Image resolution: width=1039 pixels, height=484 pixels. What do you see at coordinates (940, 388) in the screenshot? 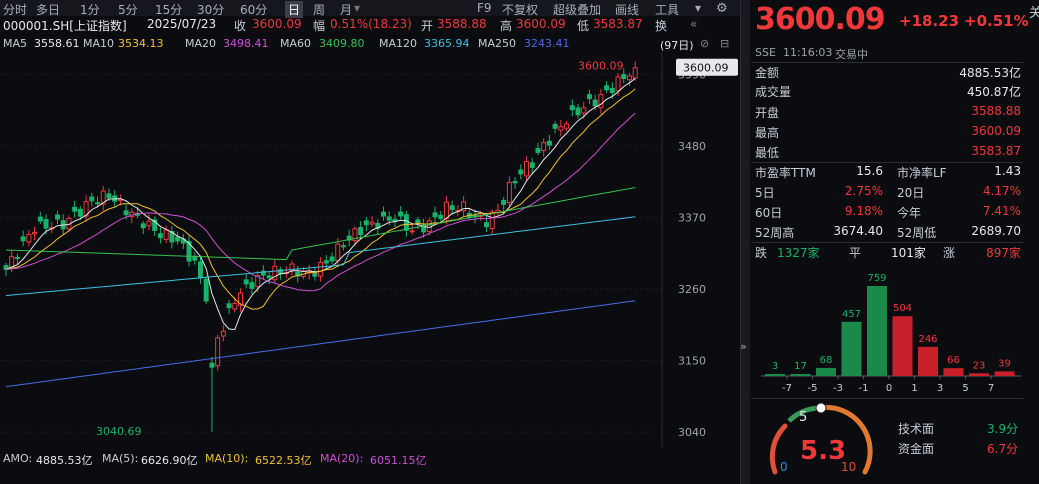
I see `dist-tick-label: 3` at bounding box center [940, 388].